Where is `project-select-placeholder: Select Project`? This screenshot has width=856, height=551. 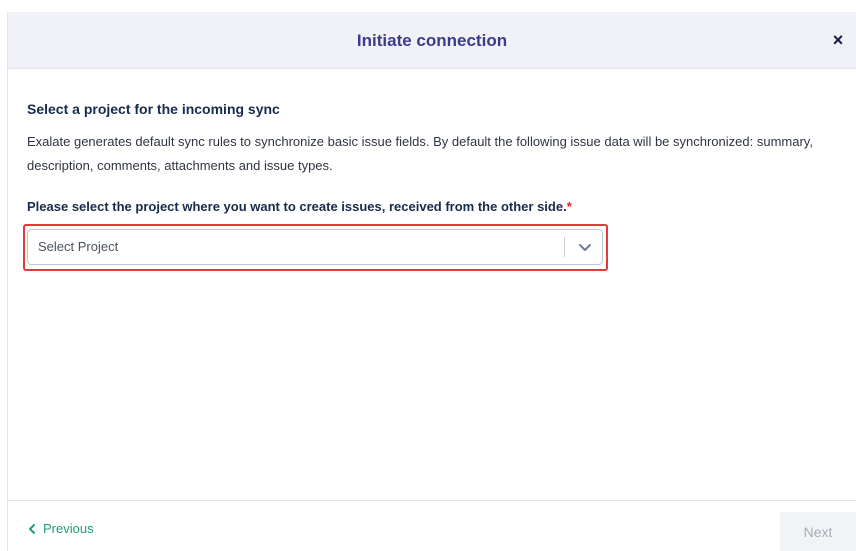 project-select-placeholder: Select Project is located at coordinates (78, 246).